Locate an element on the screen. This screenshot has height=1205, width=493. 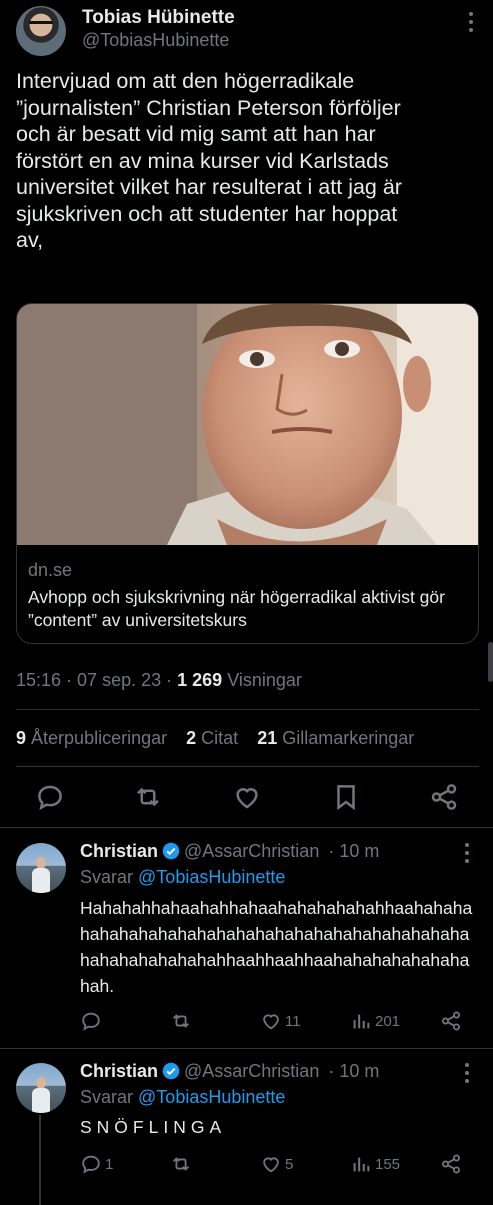
reposts-stat: 9 Återpubliceringar is located at coordinates (91, 738).